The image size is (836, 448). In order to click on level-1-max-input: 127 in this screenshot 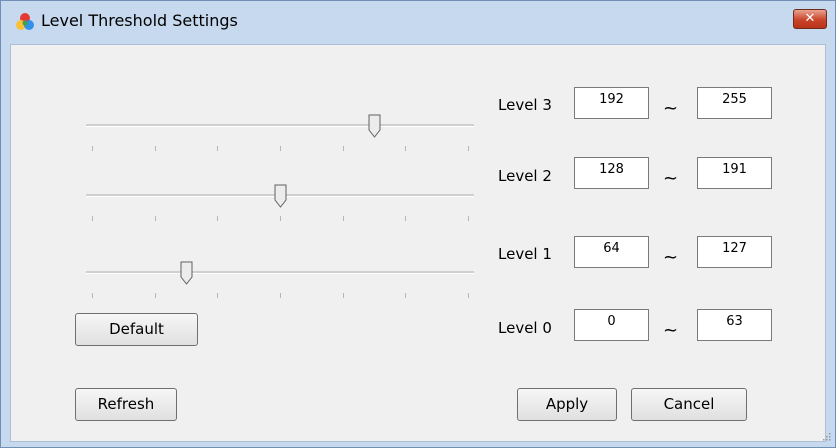, I will do `click(734, 252)`.